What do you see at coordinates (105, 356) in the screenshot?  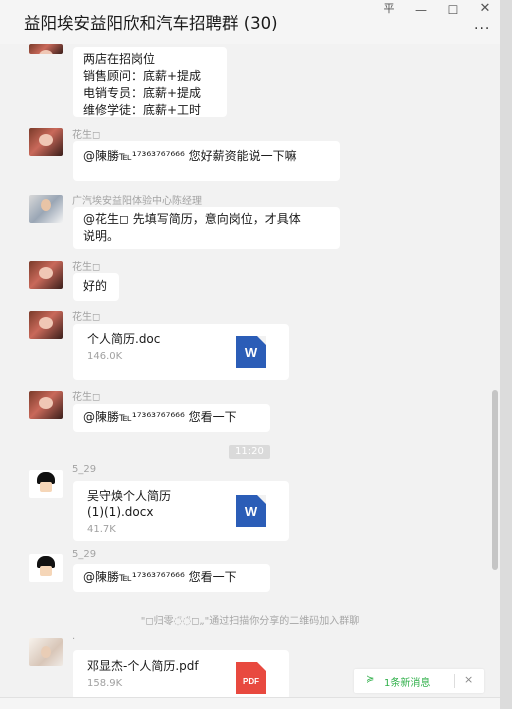 I see `file-size: 146.0K` at bounding box center [105, 356].